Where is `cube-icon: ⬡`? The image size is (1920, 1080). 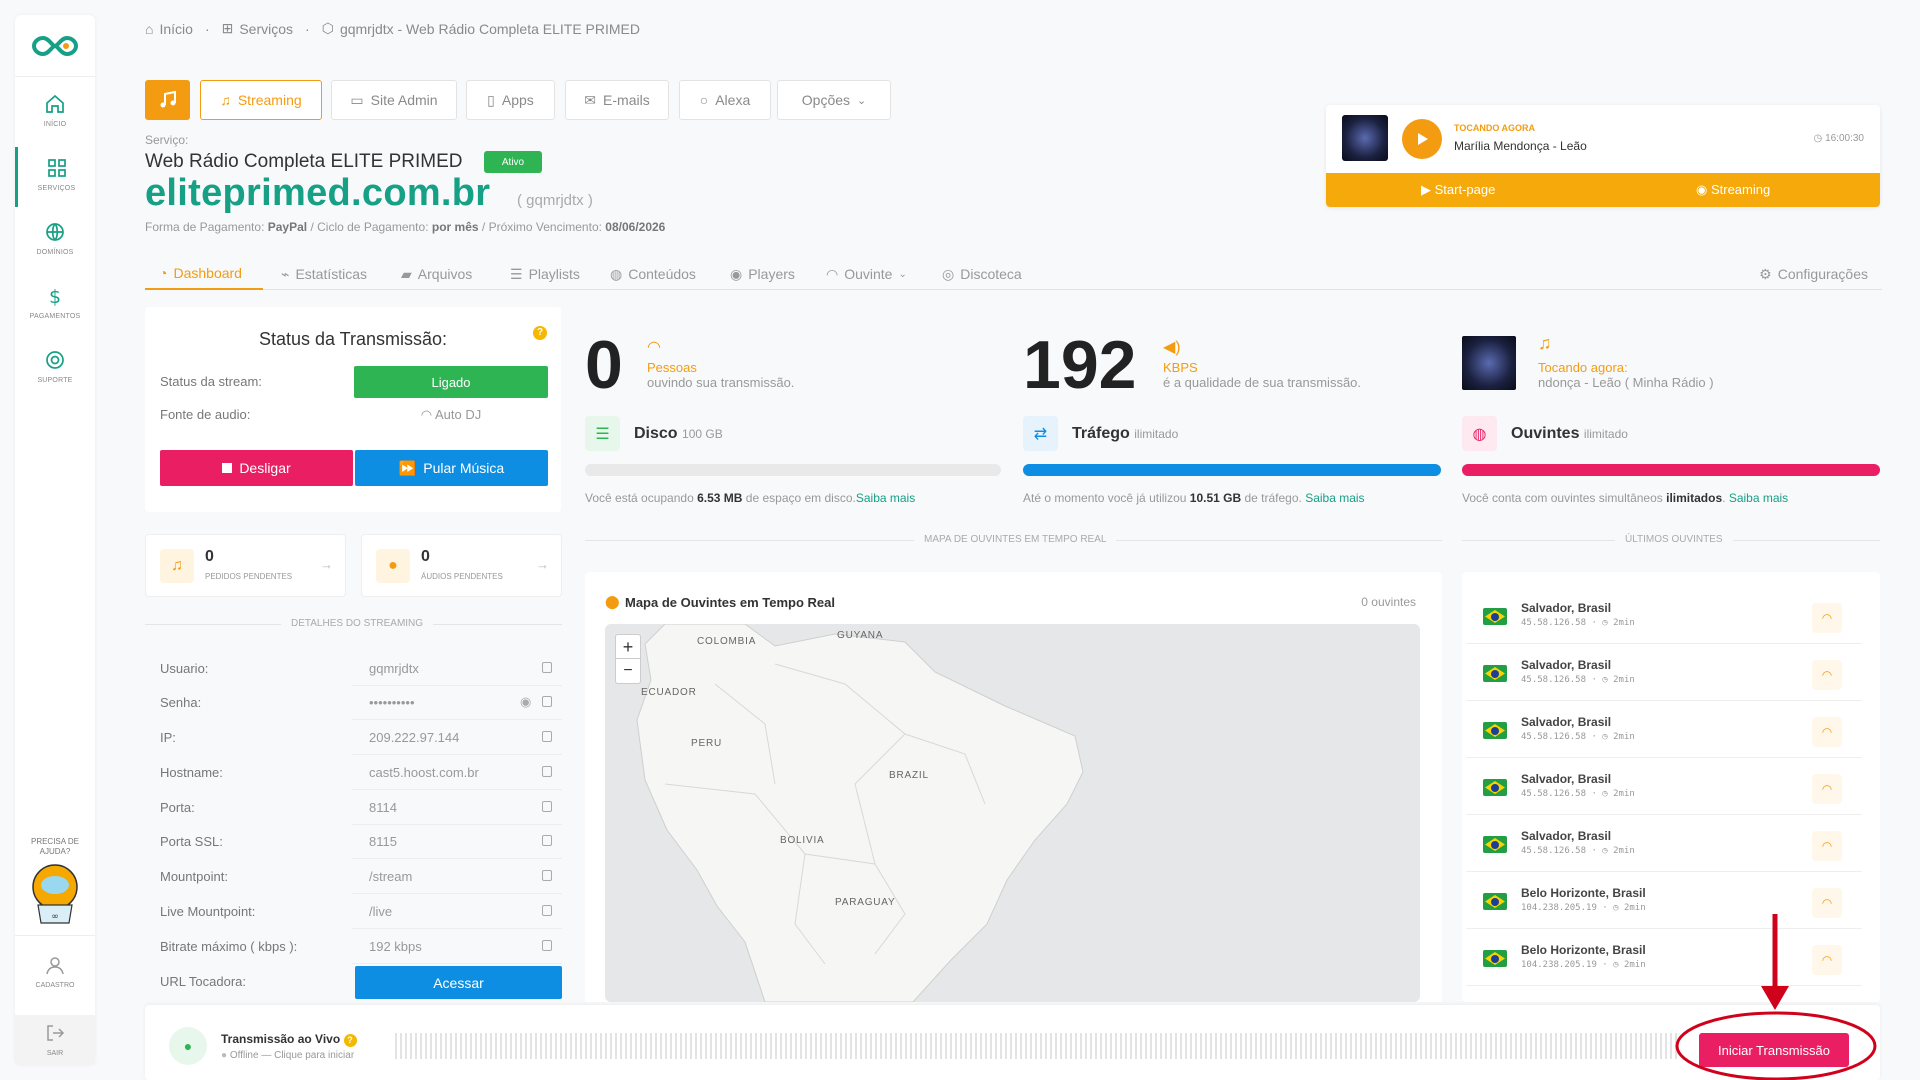
cube-icon: ⬡ is located at coordinates (327, 28).